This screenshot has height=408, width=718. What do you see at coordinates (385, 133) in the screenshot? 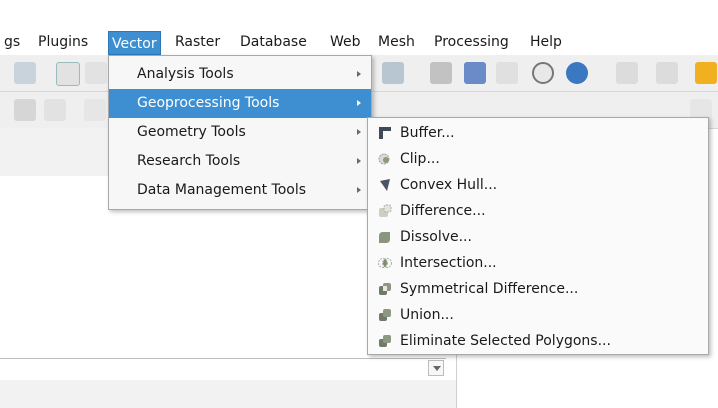
I see `buffer-icon` at bounding box center [385, 133].